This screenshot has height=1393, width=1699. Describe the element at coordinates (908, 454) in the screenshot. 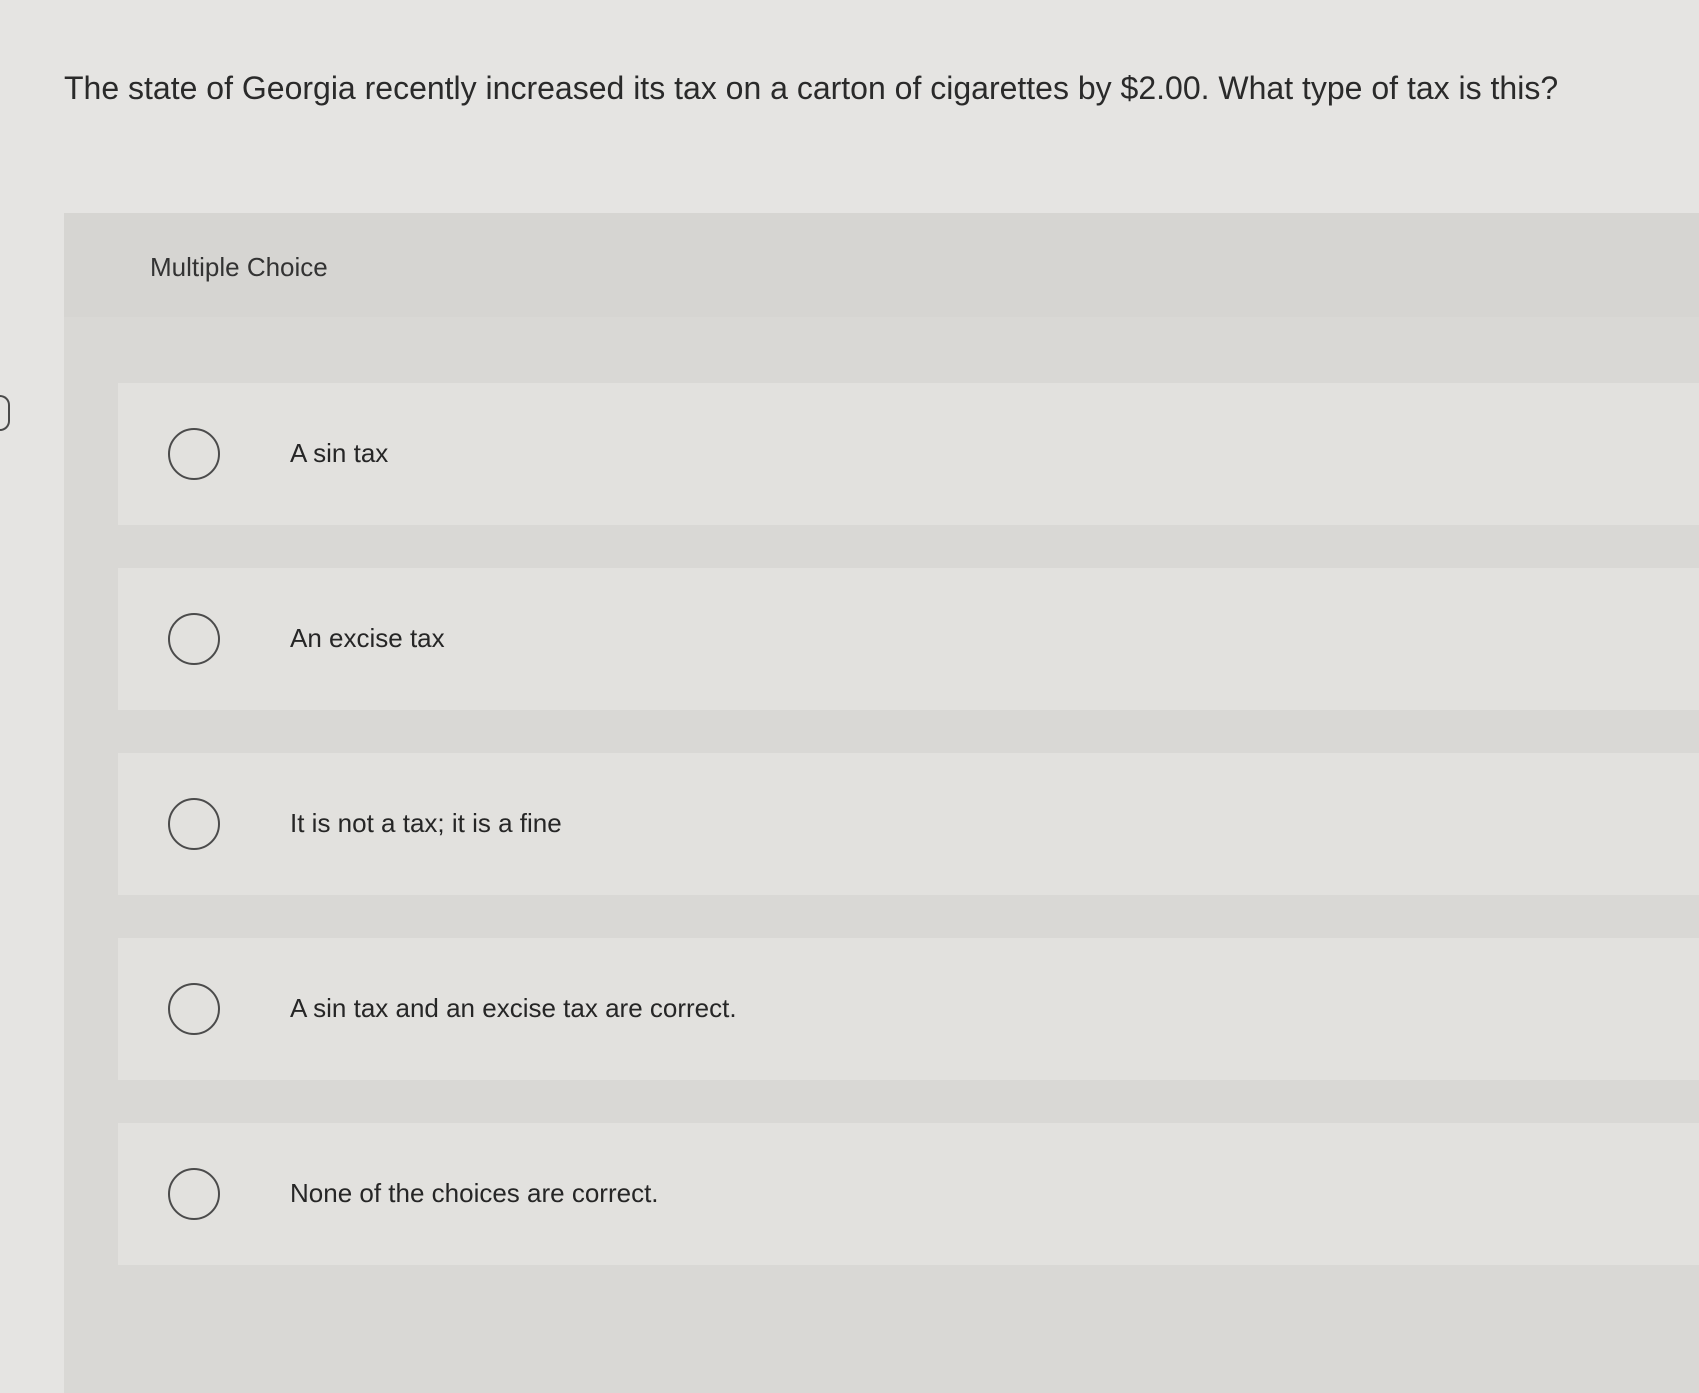

I see `answer-option-1: A sin tax` at that location.